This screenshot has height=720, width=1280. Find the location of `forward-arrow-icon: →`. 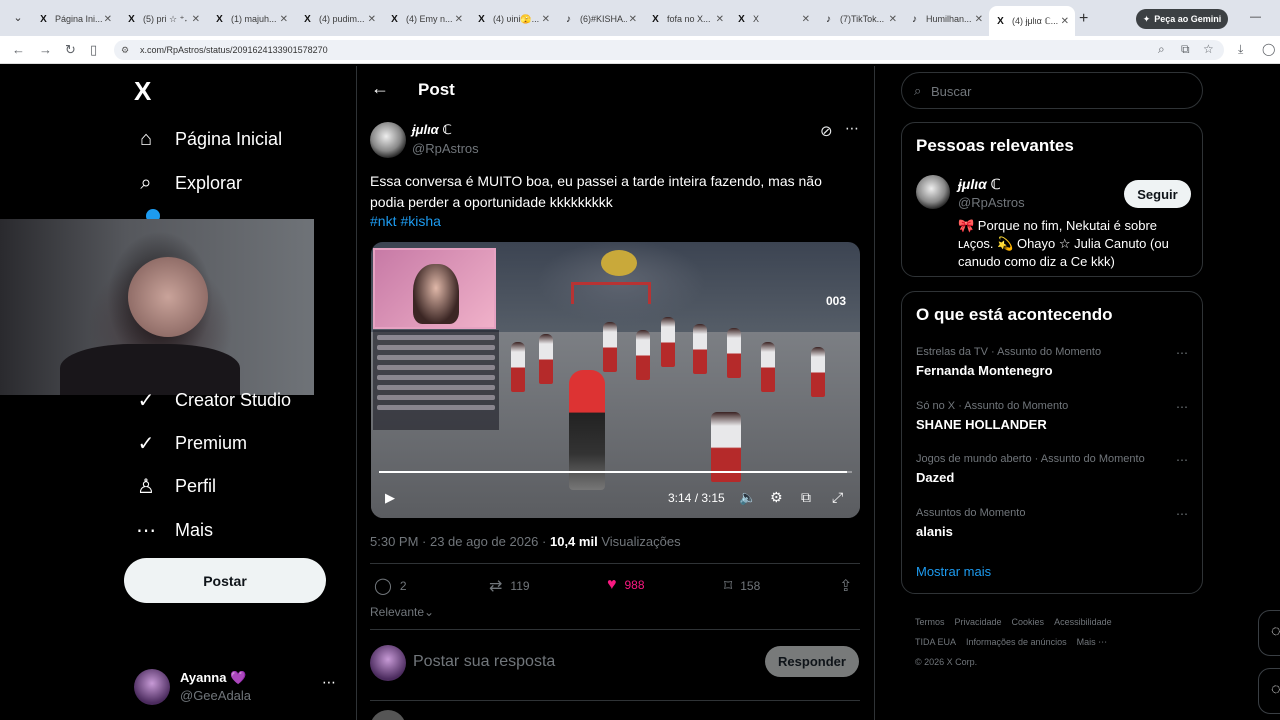

forward-arrow-icon: → is located at coordinates (45, 49).